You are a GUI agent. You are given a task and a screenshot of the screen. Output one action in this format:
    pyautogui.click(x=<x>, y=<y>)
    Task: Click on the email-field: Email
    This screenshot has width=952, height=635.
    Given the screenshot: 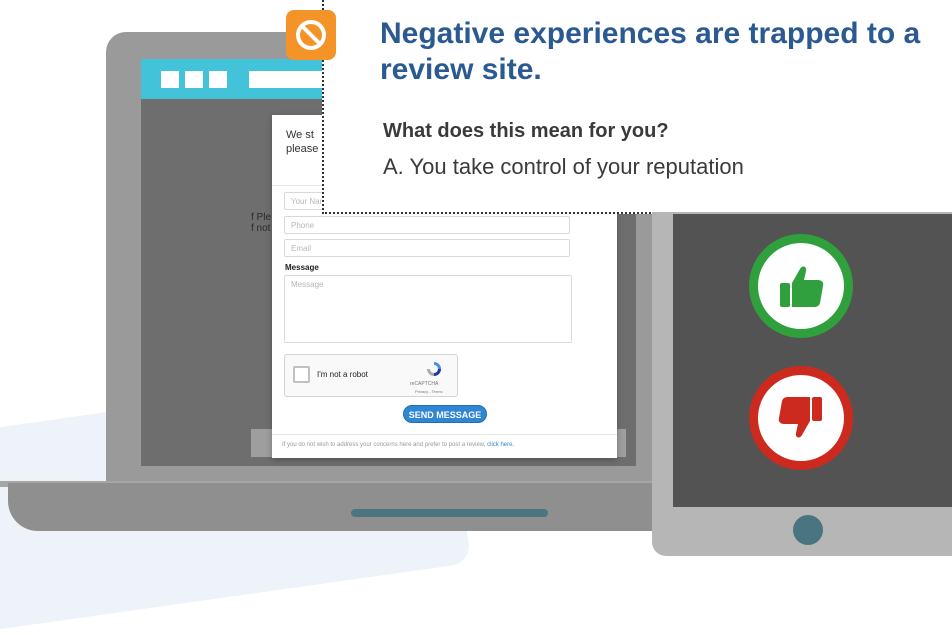 What is the action you would take?
    pyautogui.click(x=427, y=248)
    